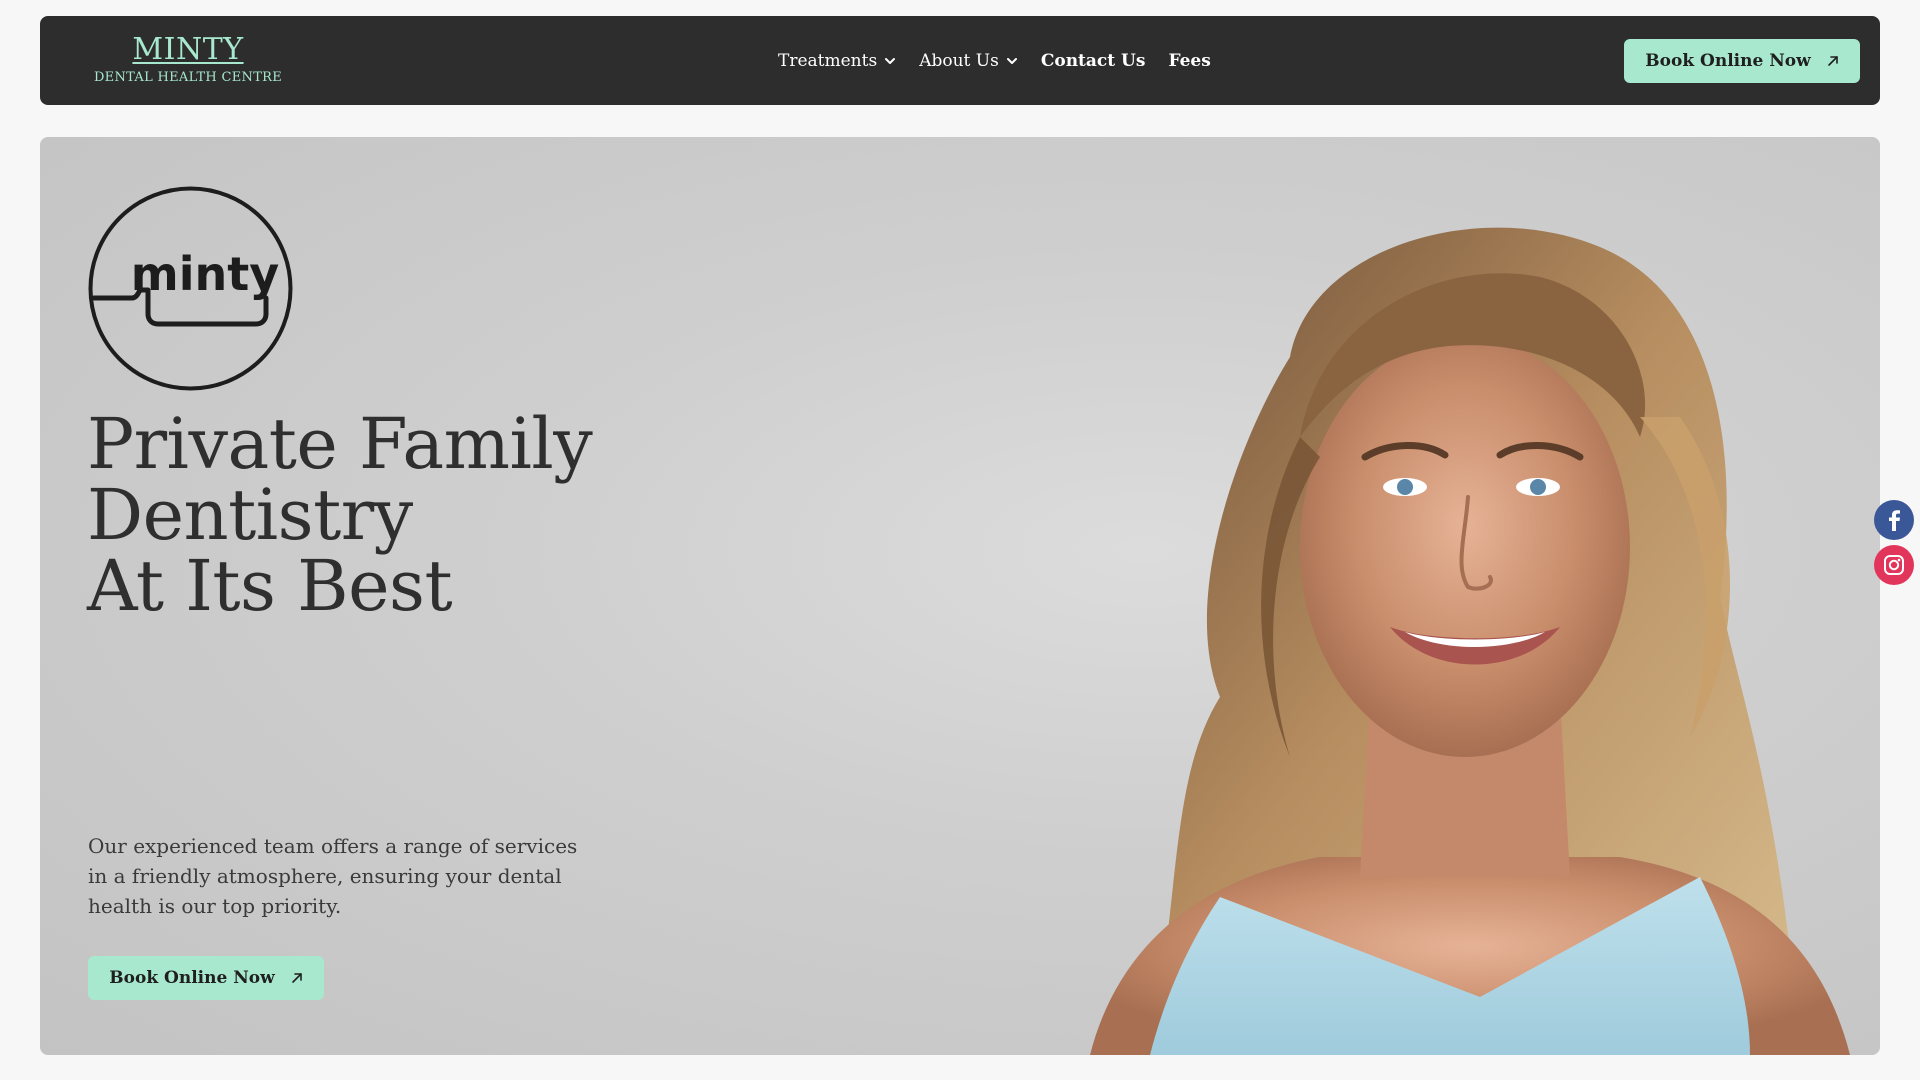 The width and height of the screenshot is (1920, 1080). I want to click on nav-label: About Us, so click(959, 60).